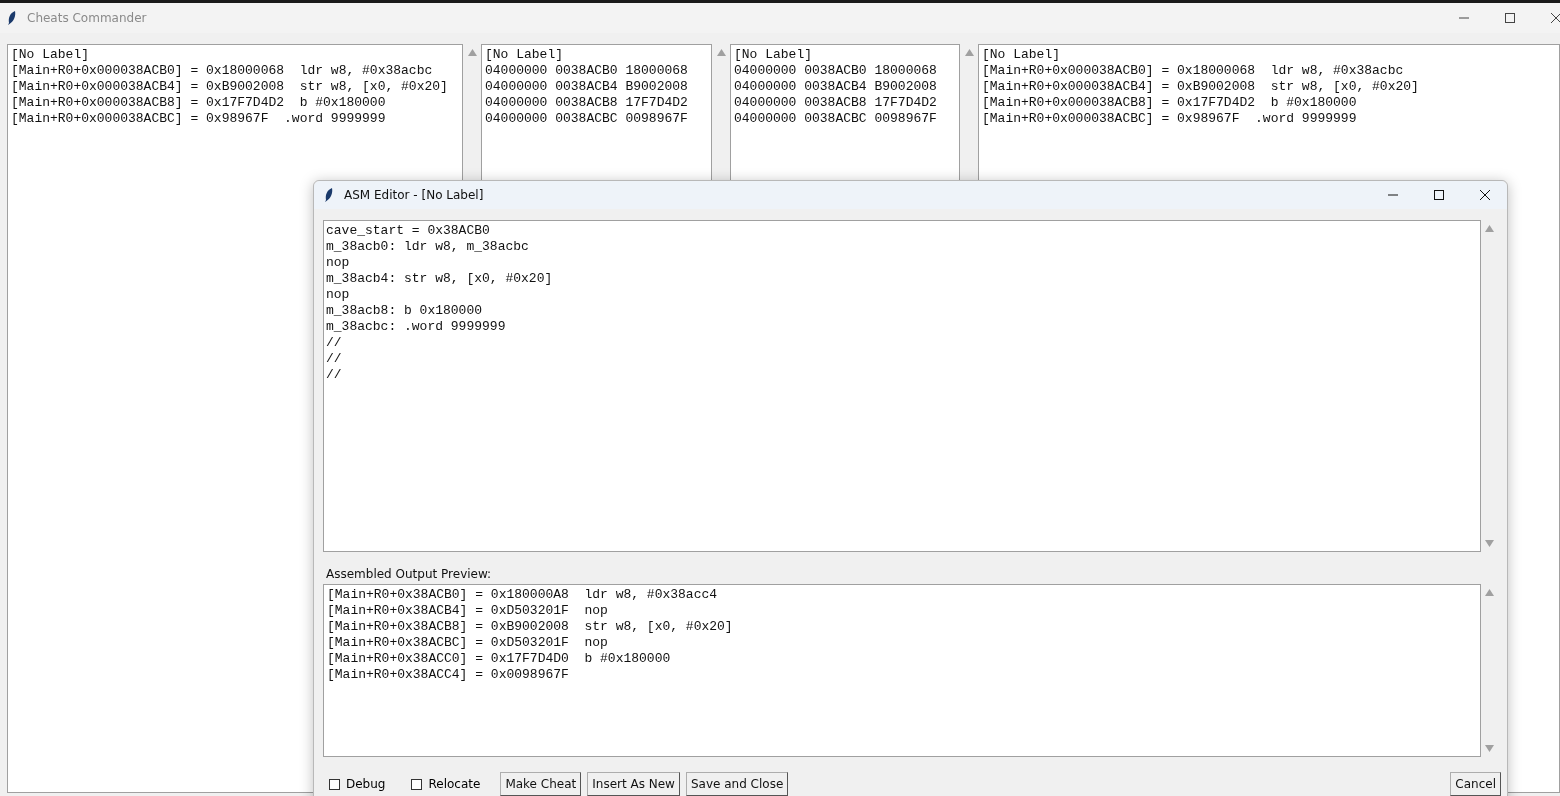 The width and height of the screenshot is (1560, 796). I want to click on action-button: Make Cheat, so click(541, 784).